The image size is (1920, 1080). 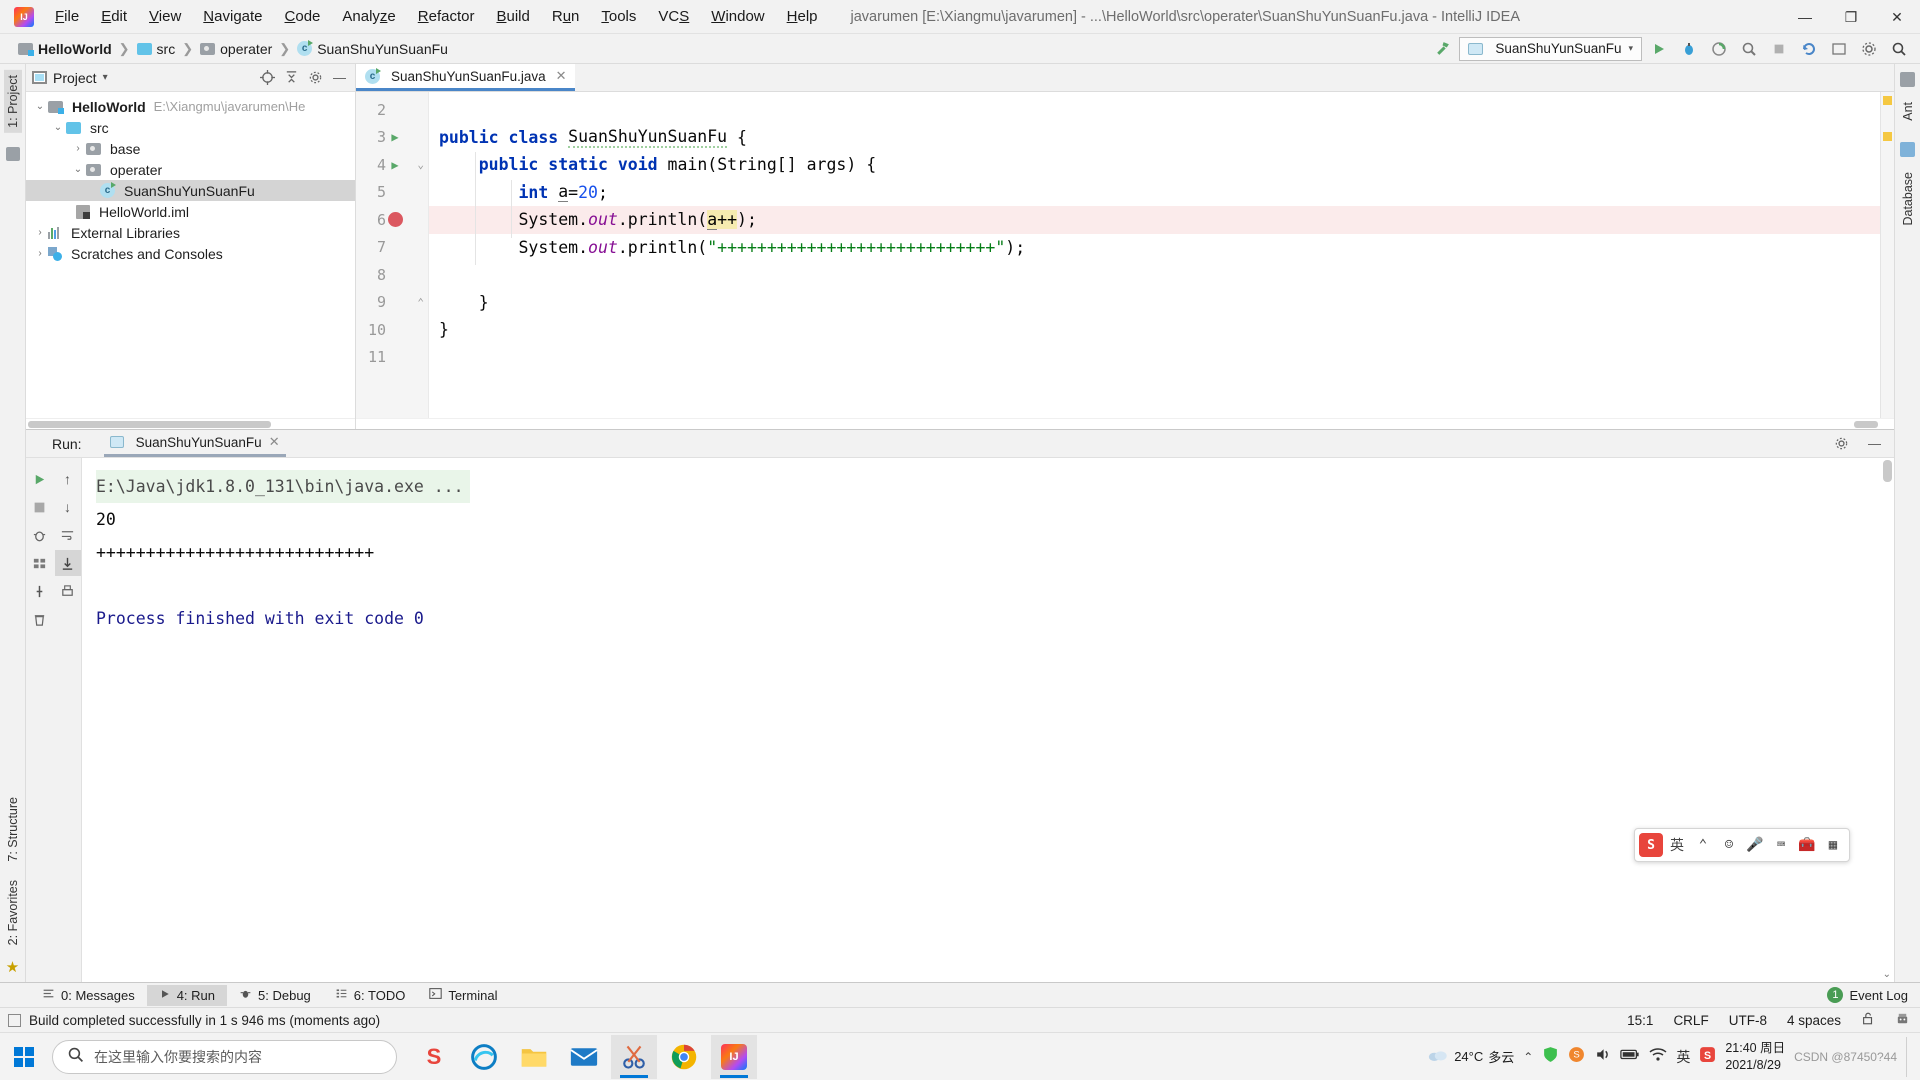 I want to click on event-log-button: 1 Event Log, so click(x=1867, y=995).